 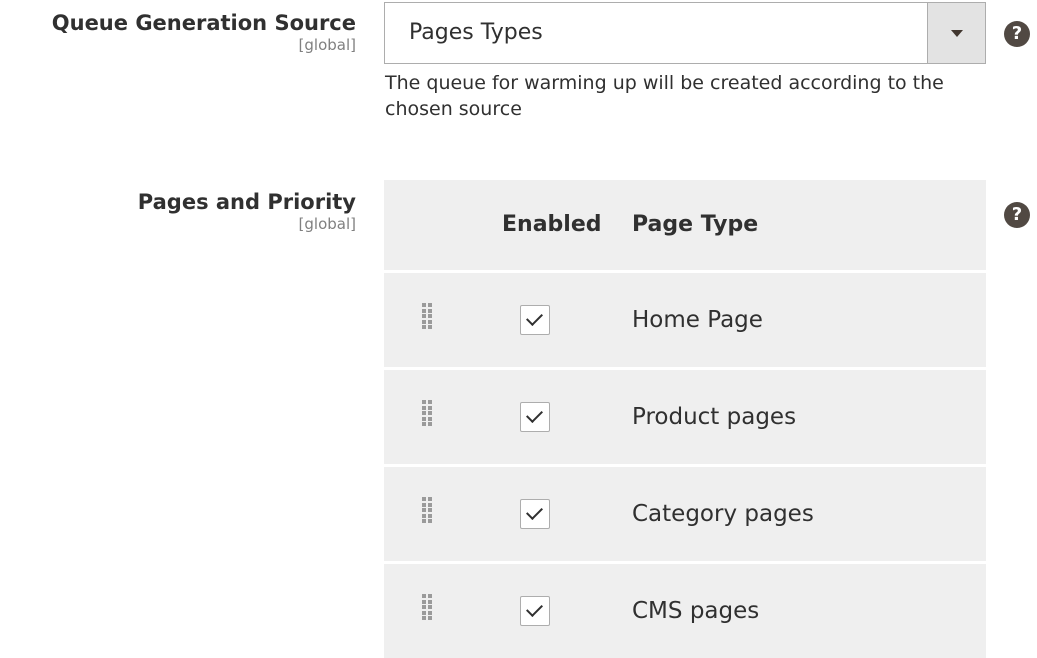 I want to click on queue-source-scope: [global], so click(x=327, y=45).